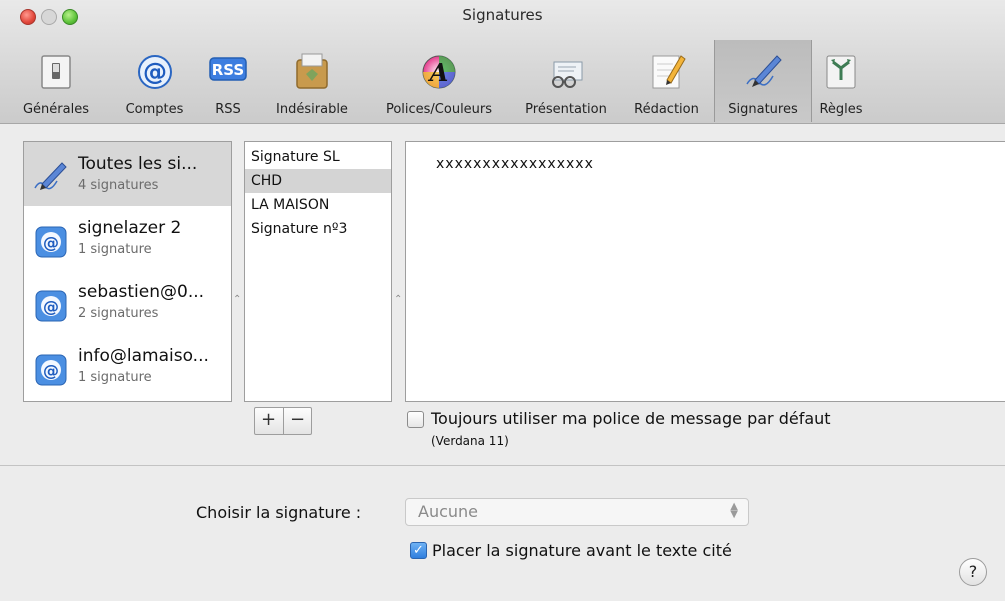 Image resolution: width=1005 pixels, height=601 pixels. I want to click on account-name: signelazer 2, so click(130, 228).